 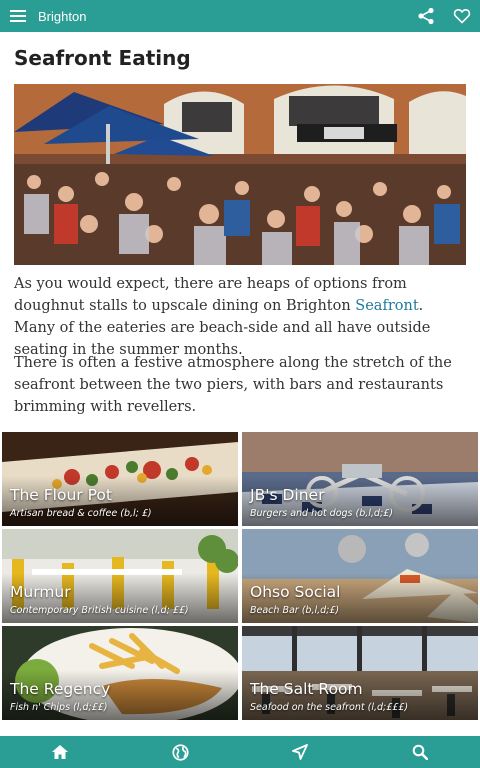 What do you see at coordinates (386, 306) in the screenshot?
I see `seafront-link: Seafront` at bounding box center [386, 306].